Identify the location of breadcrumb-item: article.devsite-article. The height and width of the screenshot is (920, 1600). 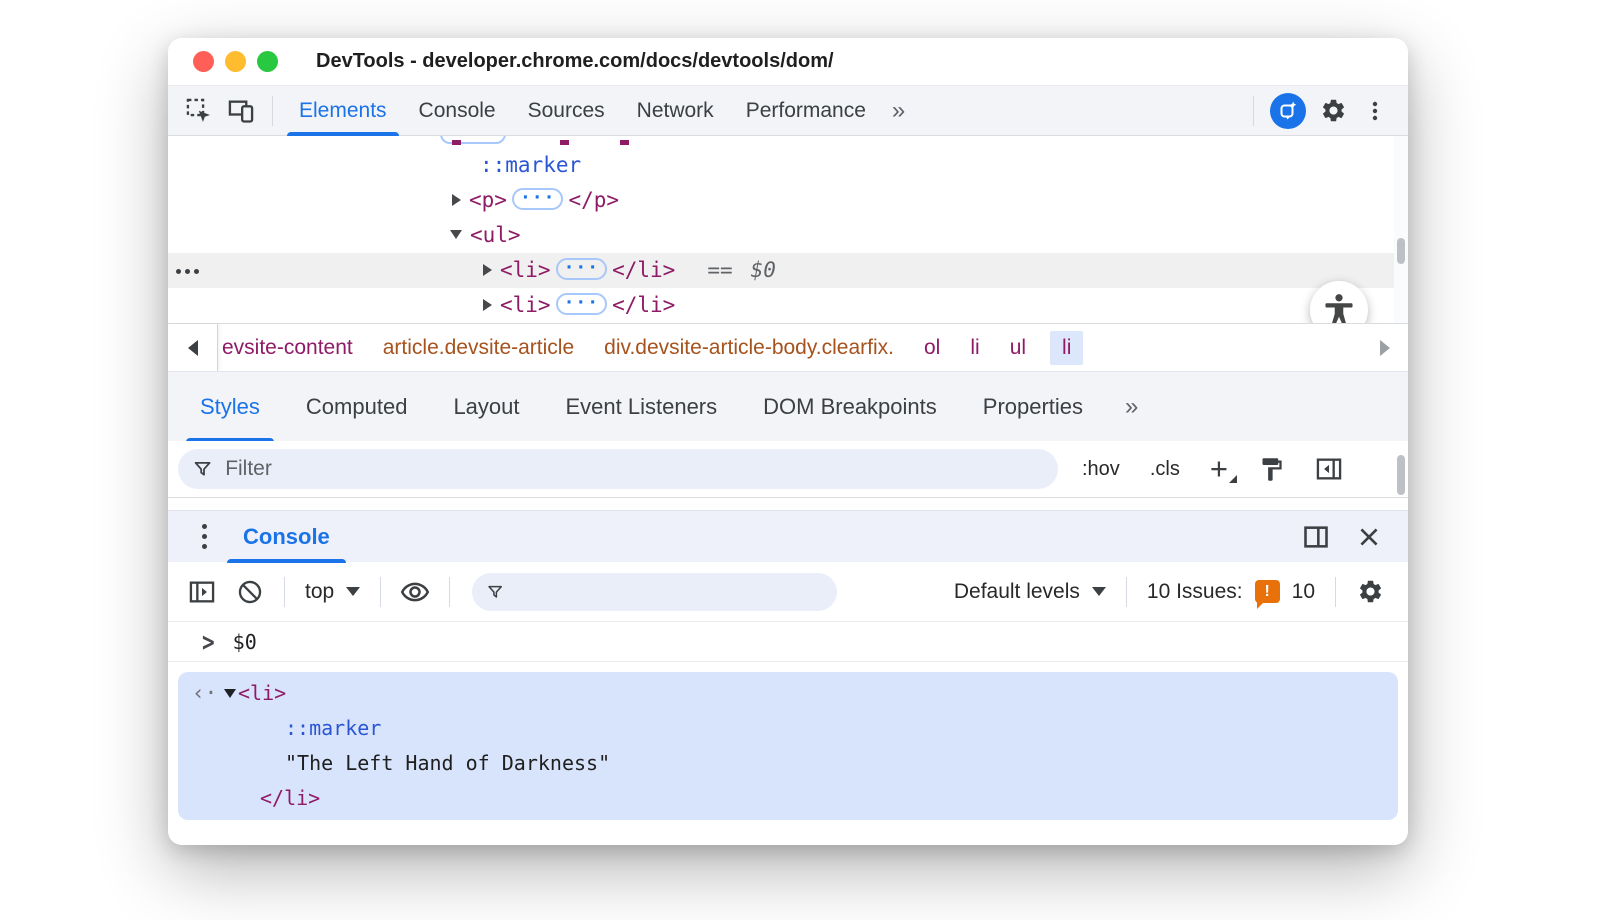
(478, 348).